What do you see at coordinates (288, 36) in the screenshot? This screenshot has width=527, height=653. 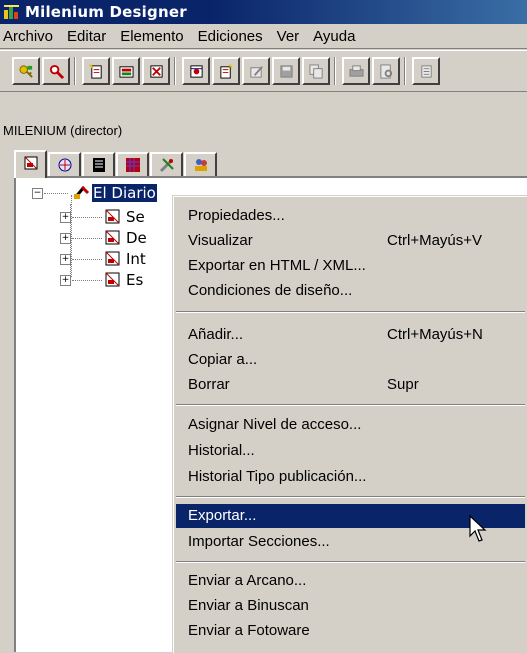 I see `menu-ver: Ver` at bounding box center [288, 36].